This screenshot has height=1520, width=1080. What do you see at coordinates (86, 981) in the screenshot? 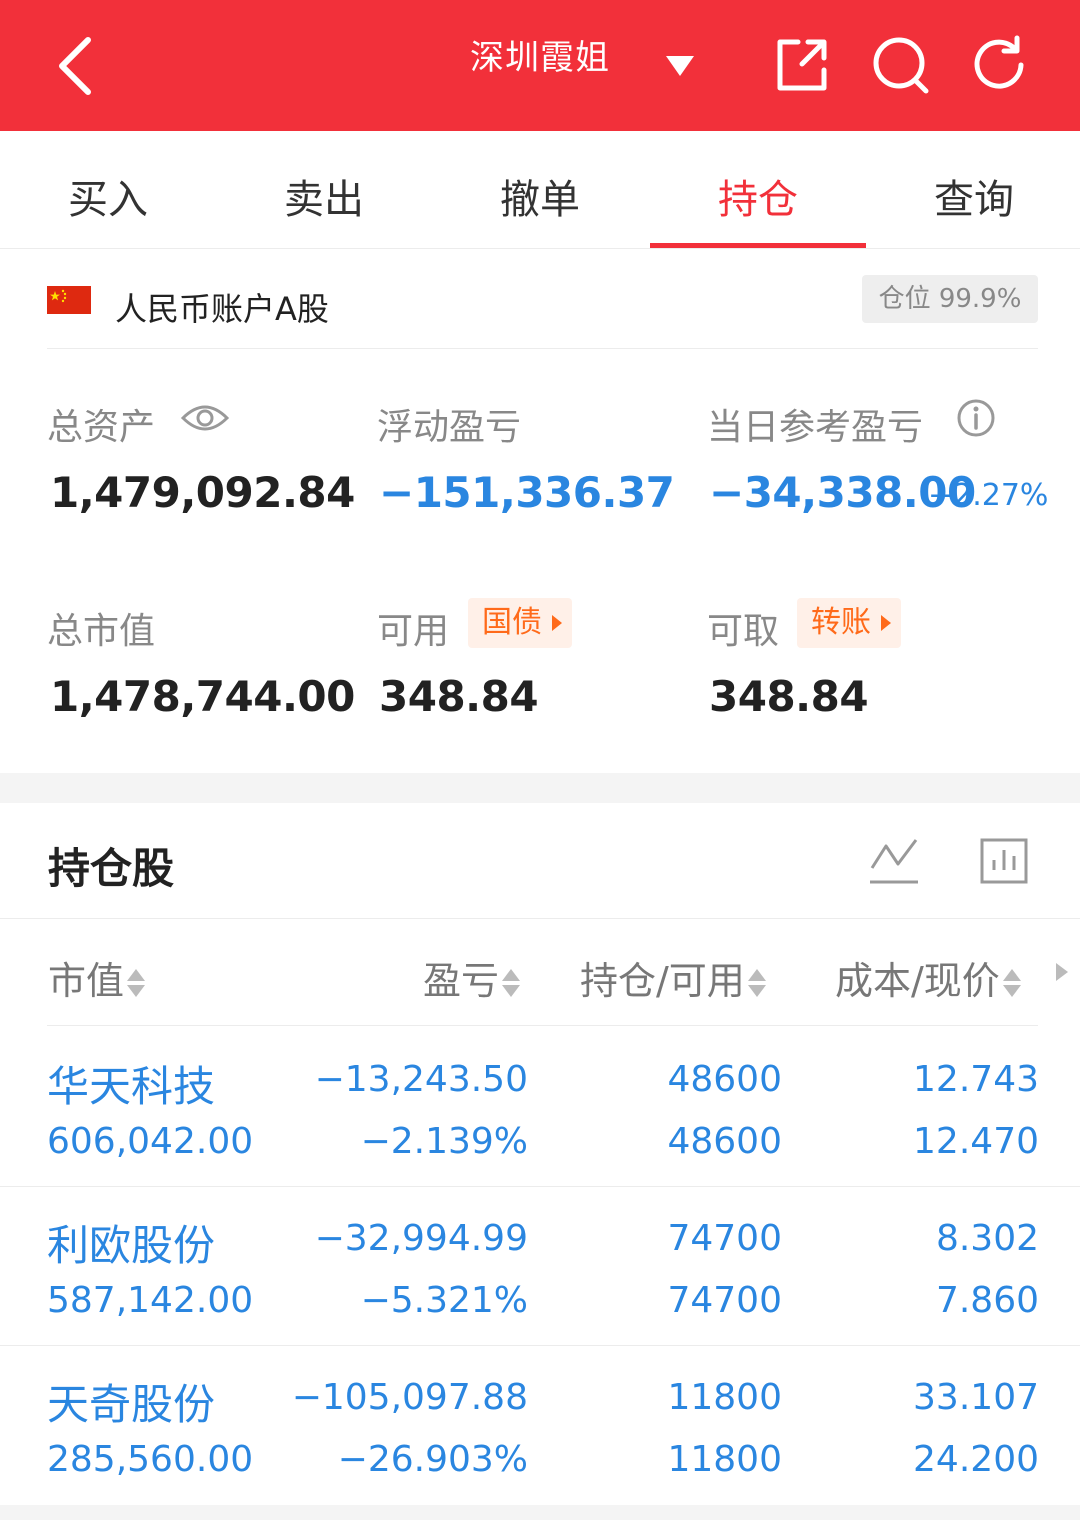
I see `column-header-label: 市值` at bounding box center [86, 981].